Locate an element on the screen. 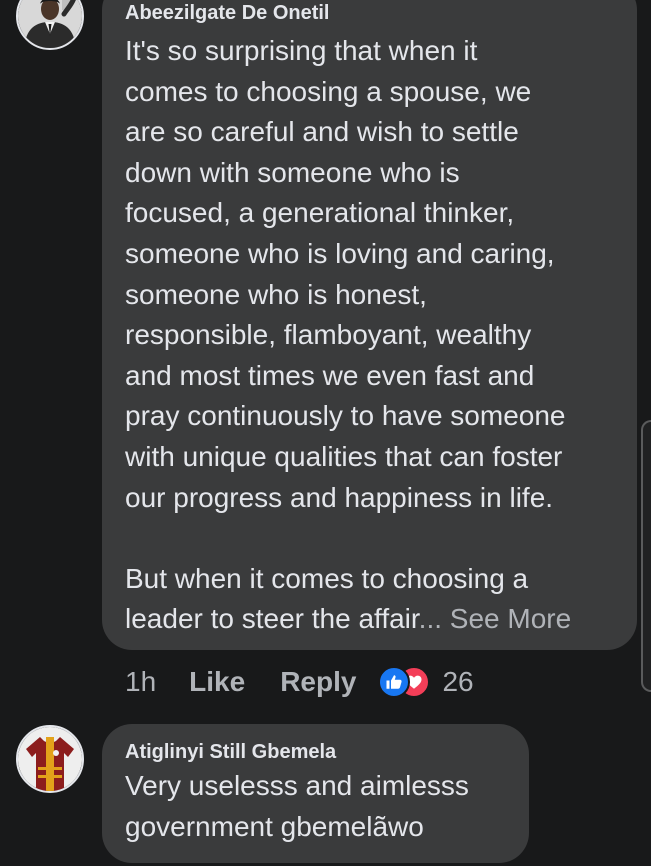  person-avatar-icon is located at coordinates (50, 24).